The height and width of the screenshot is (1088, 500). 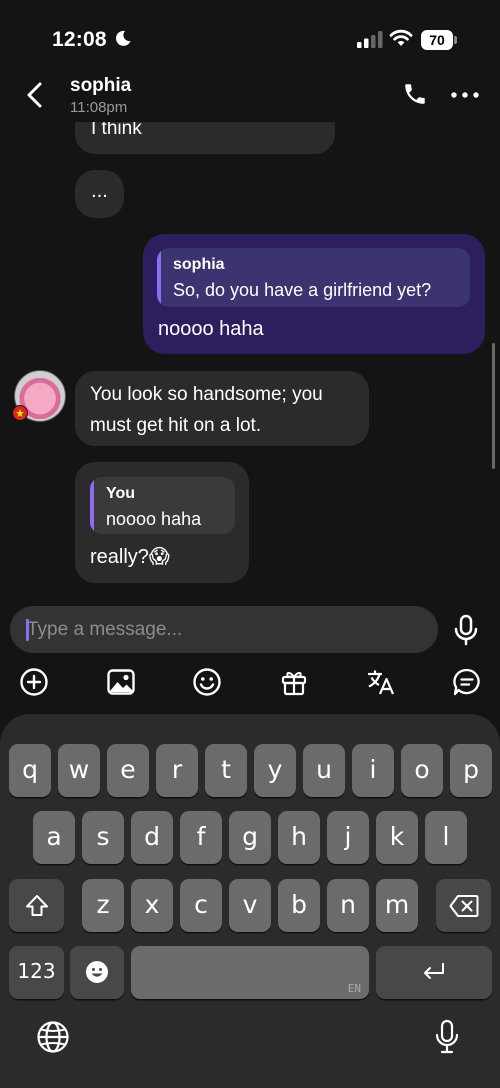 What do you see at coordinates (207, 682) in the screenshot?
I see `emoji-icon` at bounding box center [207, 682].